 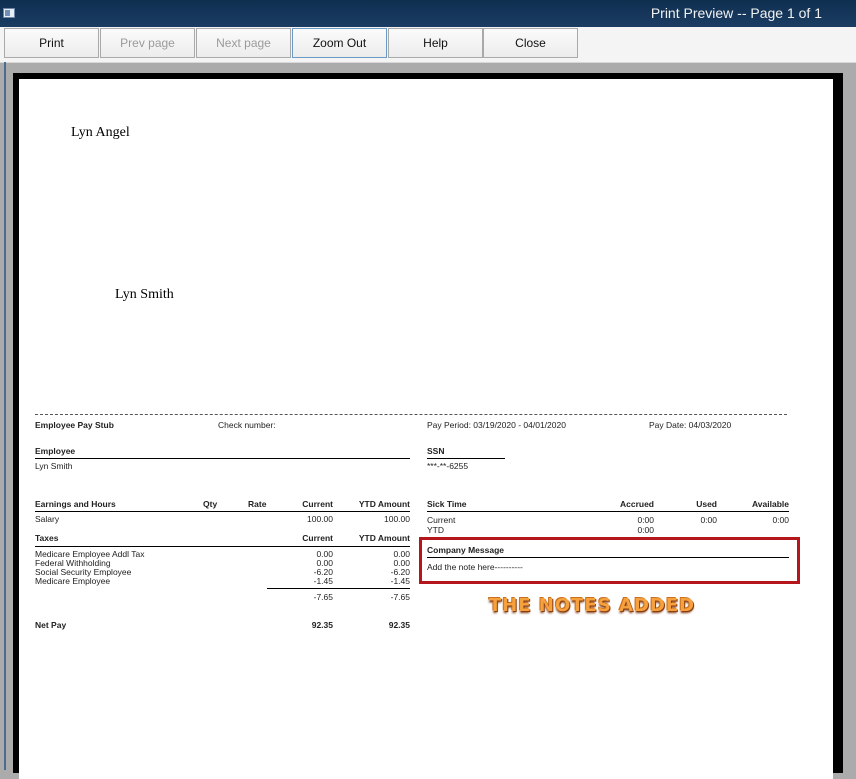 I want to click on taxes-current-header: Current, so click(x=317, y=538).